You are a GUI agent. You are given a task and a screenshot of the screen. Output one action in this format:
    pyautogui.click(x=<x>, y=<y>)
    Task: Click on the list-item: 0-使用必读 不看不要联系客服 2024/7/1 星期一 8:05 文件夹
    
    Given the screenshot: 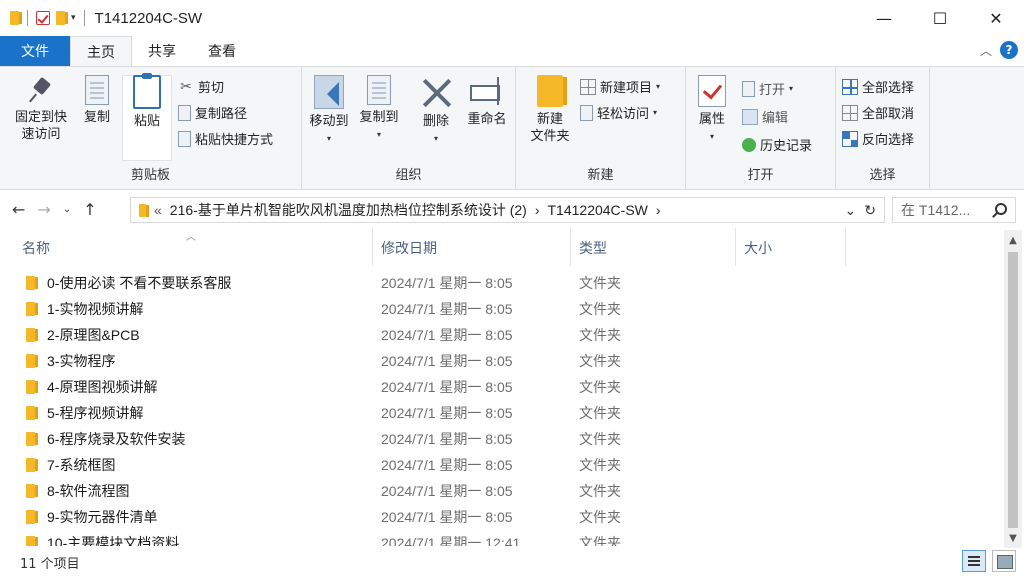 What is the action you would take?
    pyautogui.click(x=500, y=283)
    